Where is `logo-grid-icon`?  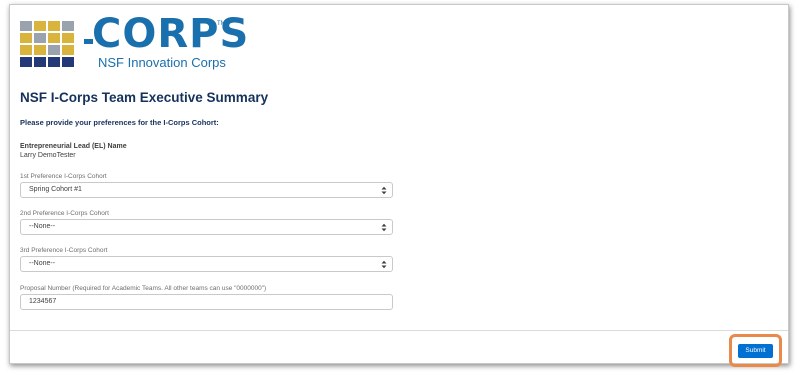 logo-grid-icon is located at coordinates (47, 44).